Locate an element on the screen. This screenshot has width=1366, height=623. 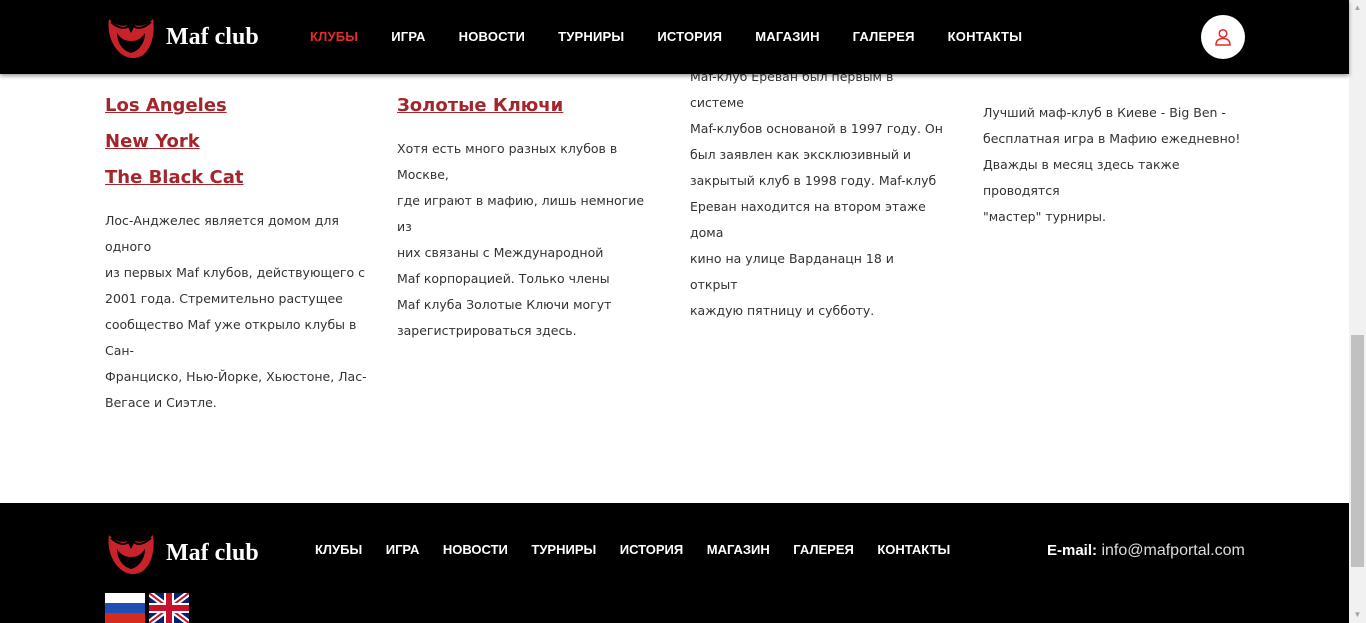
desc-line: бесплатная игра в Мафию ежедневно! is located at coordinates (1112, 138).